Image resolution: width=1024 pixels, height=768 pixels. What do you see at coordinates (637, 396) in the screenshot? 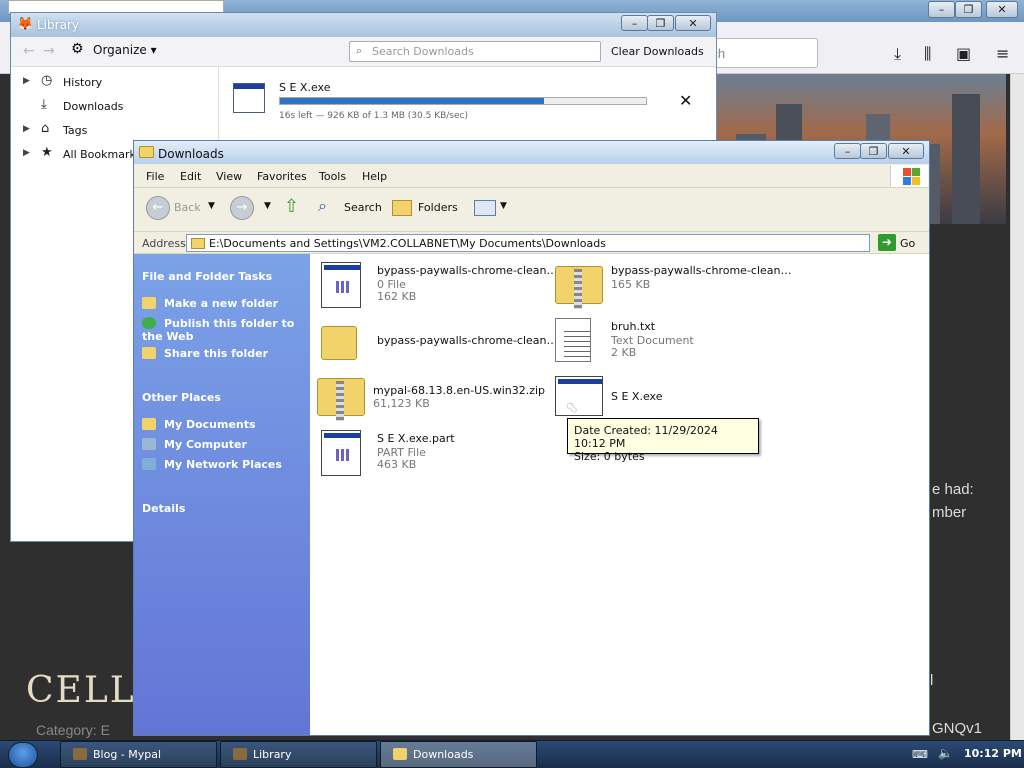
I see `file-name: S E X.exe` at bounding box center [637, 396].